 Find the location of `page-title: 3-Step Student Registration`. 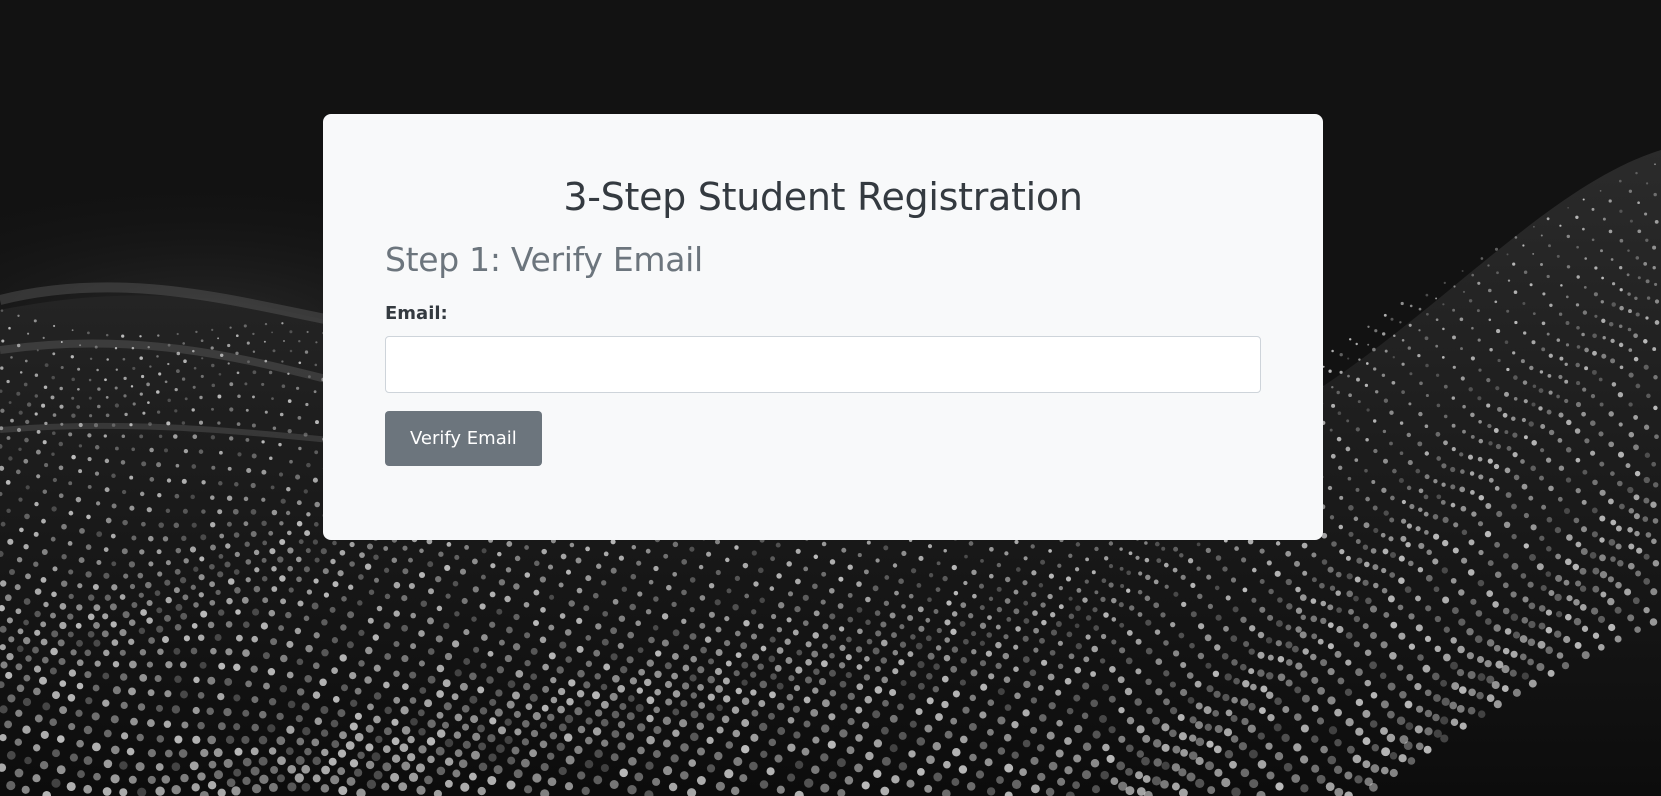

page-title: 3-Step Student Registration is located at coordinates (823, 197).